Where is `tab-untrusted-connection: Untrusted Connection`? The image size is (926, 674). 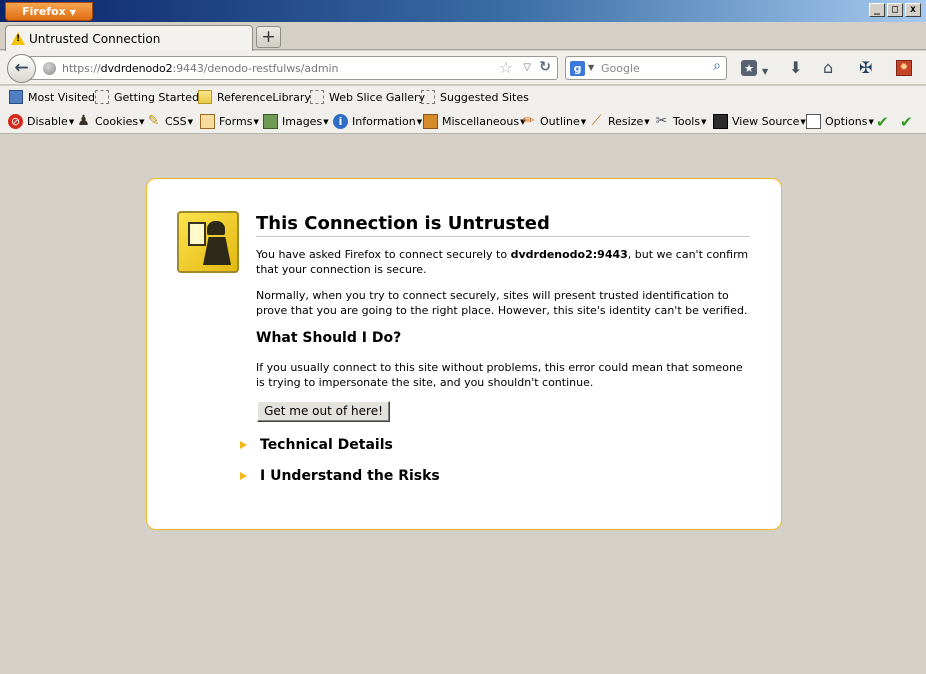
tab-untrusted-connection: Untrusted Connection is located at coordinates (129, 38).